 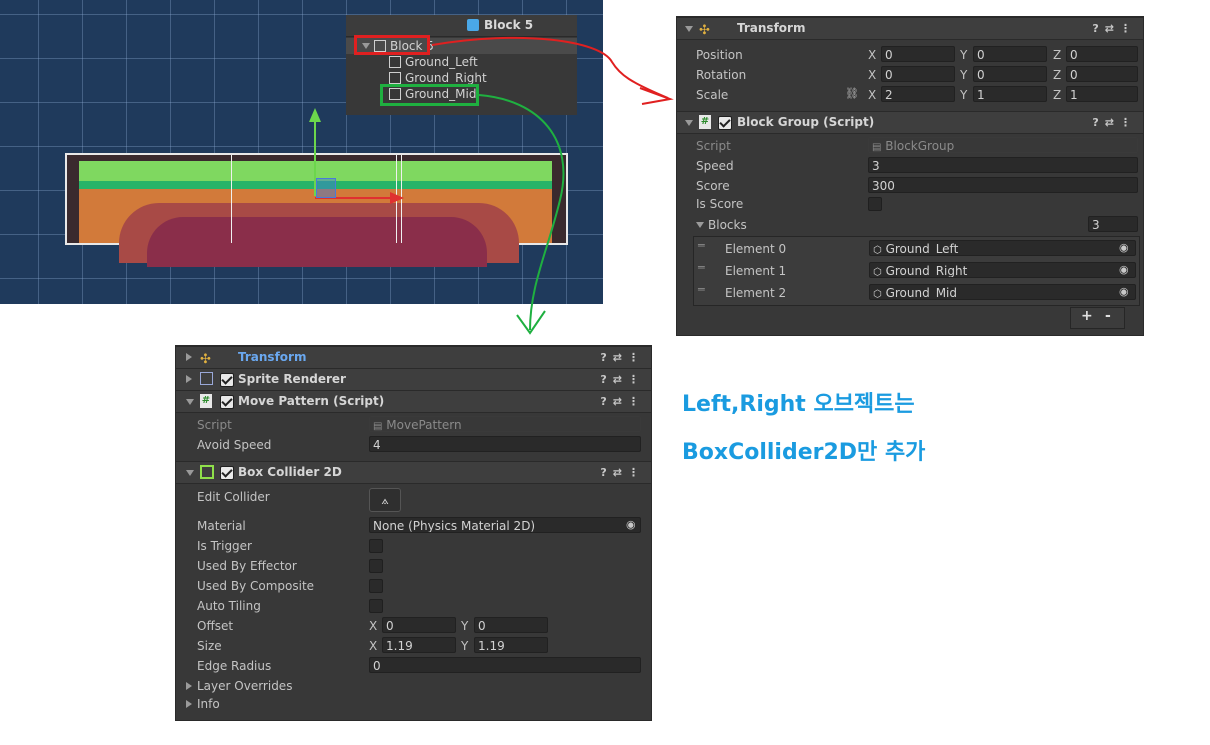 I want to click on score-label: Score, so click(x=713, y=186).